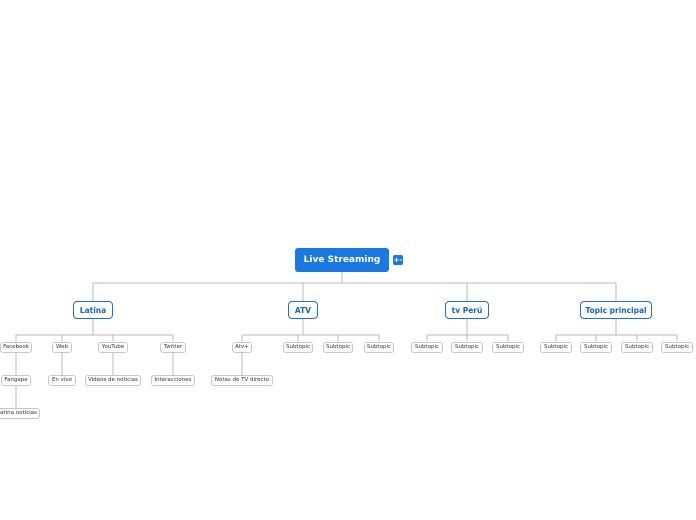 This screenshot has width=696, height=520. Describe the element at coordinates (616, 310) in the screenshot. I see `topic-topic-principal: Topic principal` at that location.